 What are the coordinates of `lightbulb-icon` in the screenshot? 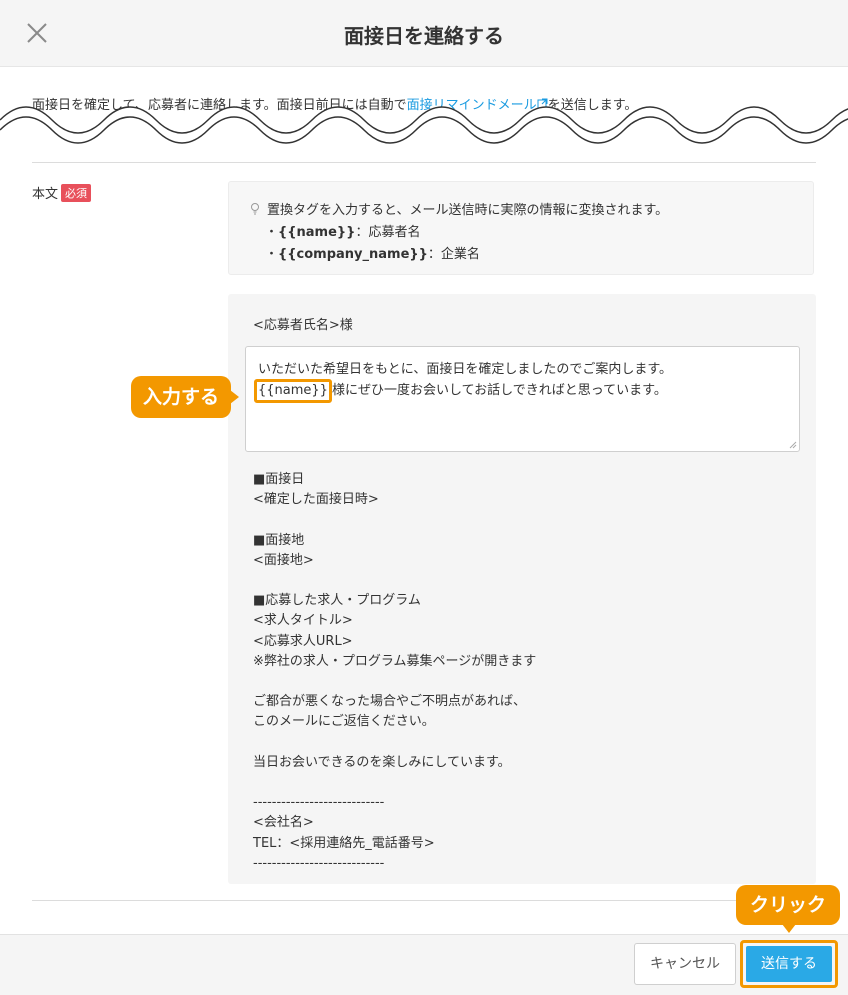 It's located at (255, 209).